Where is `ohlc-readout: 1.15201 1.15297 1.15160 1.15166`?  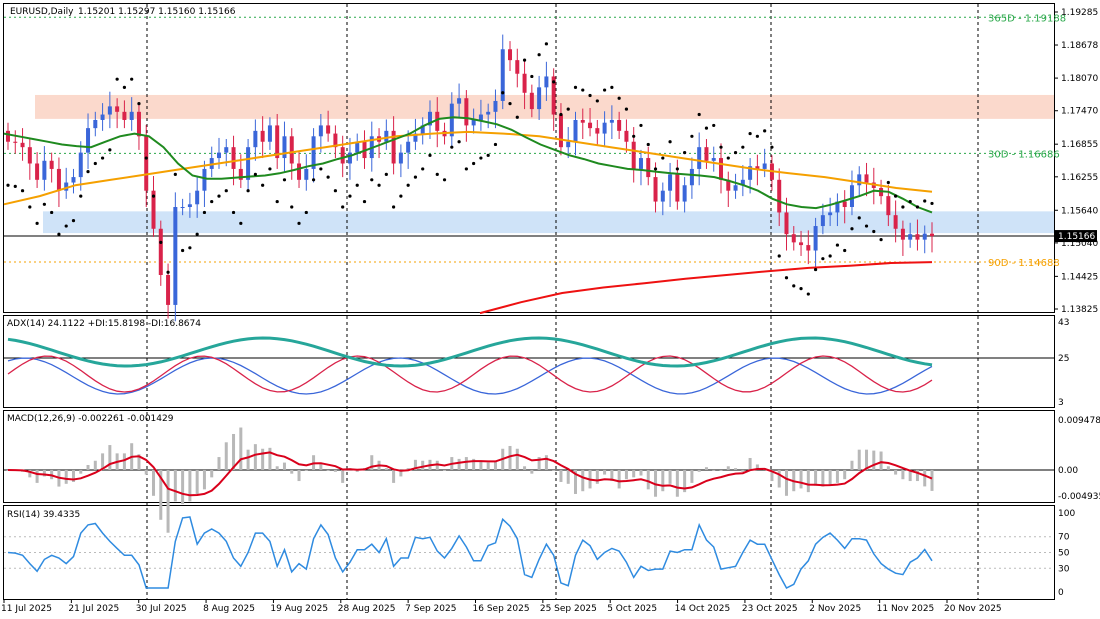 ohlc-readout: 1.15201 1.15297 1.15160 1.15166 is located at coordinates (157, 12).